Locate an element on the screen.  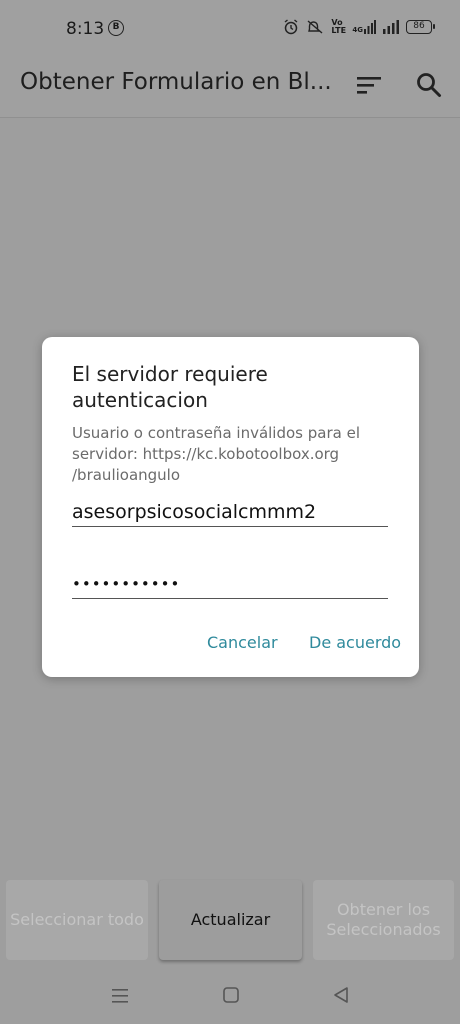
get-selected-button: Obtener los Seleccionados is located at coordinates (383, 920).